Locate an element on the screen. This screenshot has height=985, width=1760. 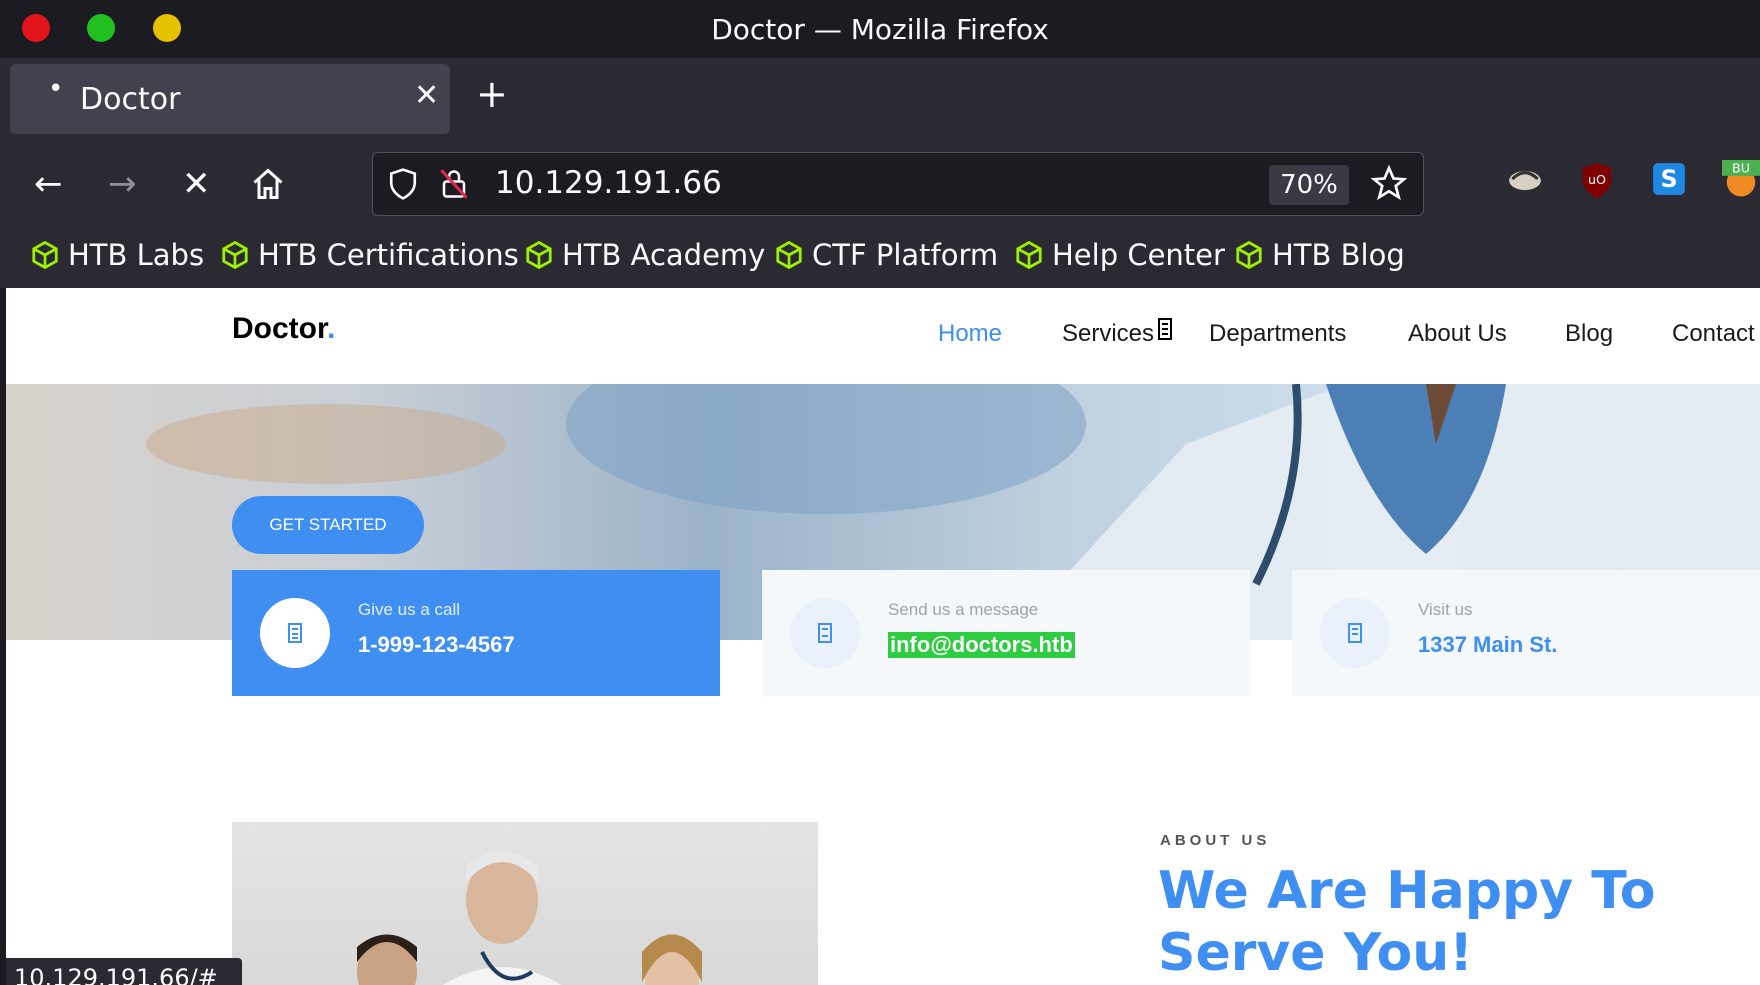
phone-number: 1-999-123-4567 is located at coordinates (436, 645).